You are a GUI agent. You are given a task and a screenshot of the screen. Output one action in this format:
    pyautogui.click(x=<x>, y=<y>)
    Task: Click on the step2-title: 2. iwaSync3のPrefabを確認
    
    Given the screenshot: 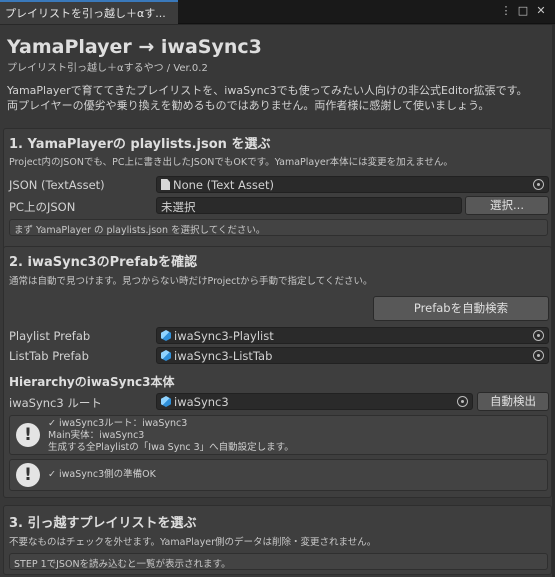 What is the action you would take?
    pyautogui.click(x=103, y=262)
    